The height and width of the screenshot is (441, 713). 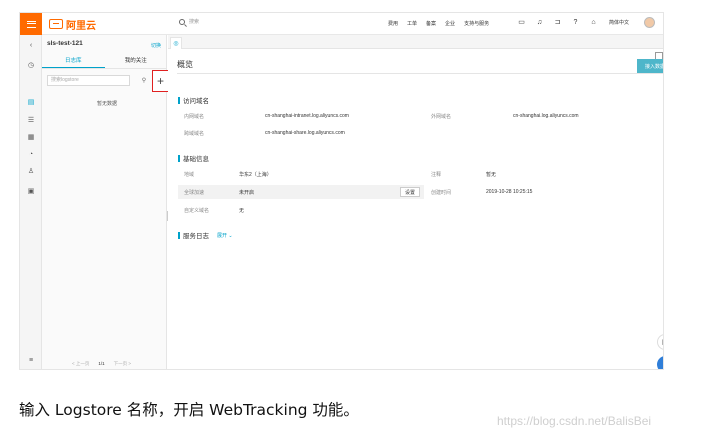 What do you see at coordinates (436, 175) in the screenshot?
I see `note-label: 注释` at bounding box center [436, 175].